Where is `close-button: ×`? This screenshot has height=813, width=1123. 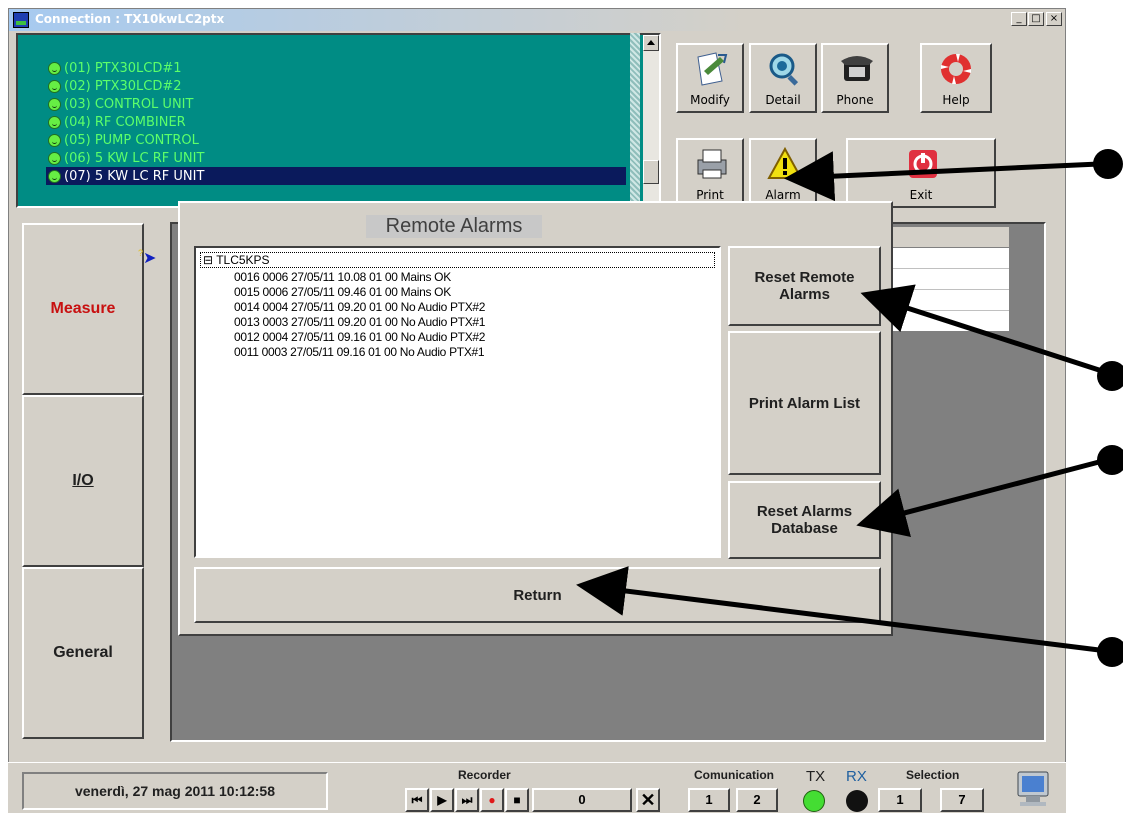 close-button: × is located at coordinates (1054, 19).